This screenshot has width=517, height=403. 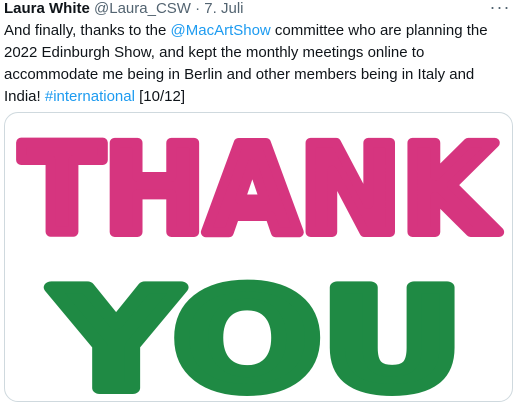 I want to click on tweet-text-part: And finally, thanks to the, so click(x=87, y=30).